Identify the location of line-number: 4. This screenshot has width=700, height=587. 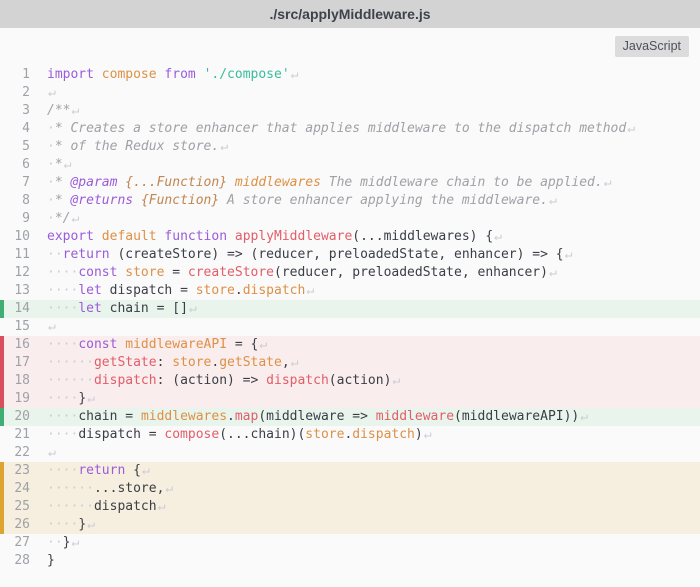
(26, 128).